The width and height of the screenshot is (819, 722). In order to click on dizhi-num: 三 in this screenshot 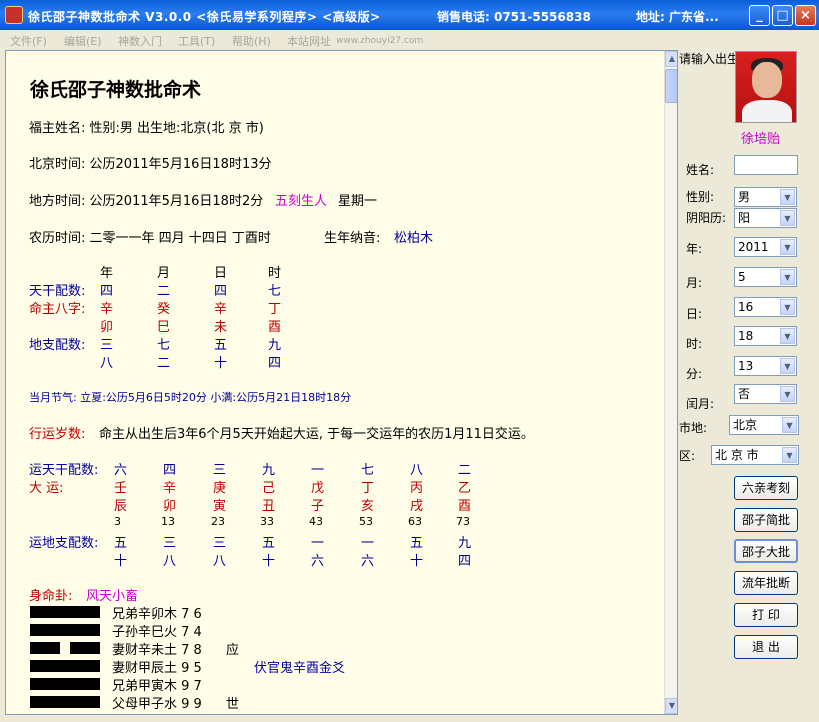, I will do `click(107, 345)`.